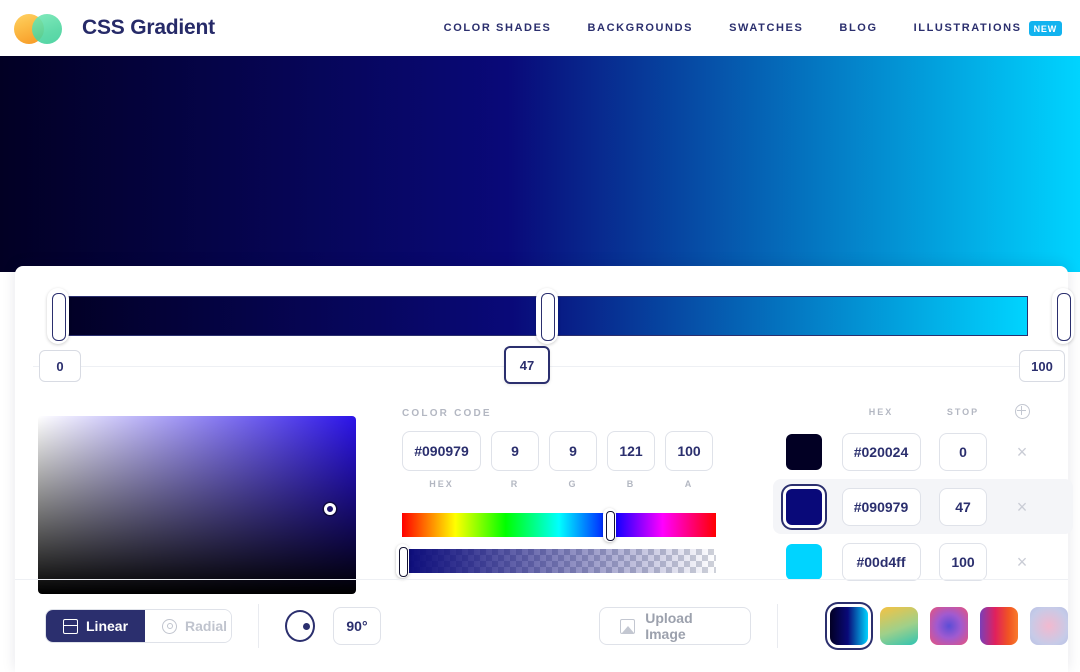  Describe the element at coordinates (689, 451) in the screenshot. I see `alpha-input: 100` at that location.